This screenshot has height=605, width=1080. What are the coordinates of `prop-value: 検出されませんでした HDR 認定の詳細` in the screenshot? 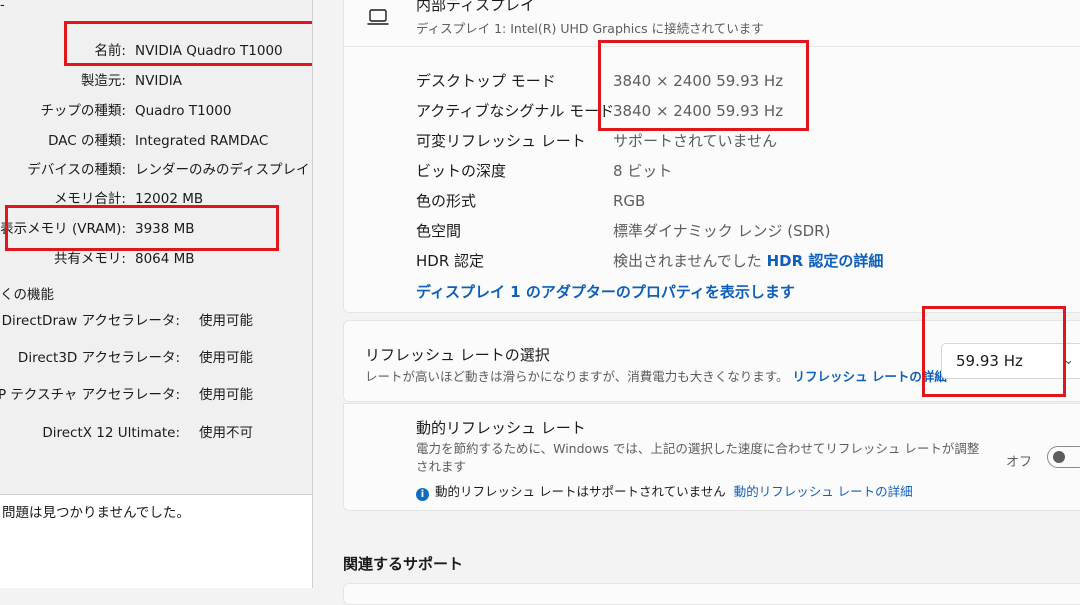 It's located at (748, 261).